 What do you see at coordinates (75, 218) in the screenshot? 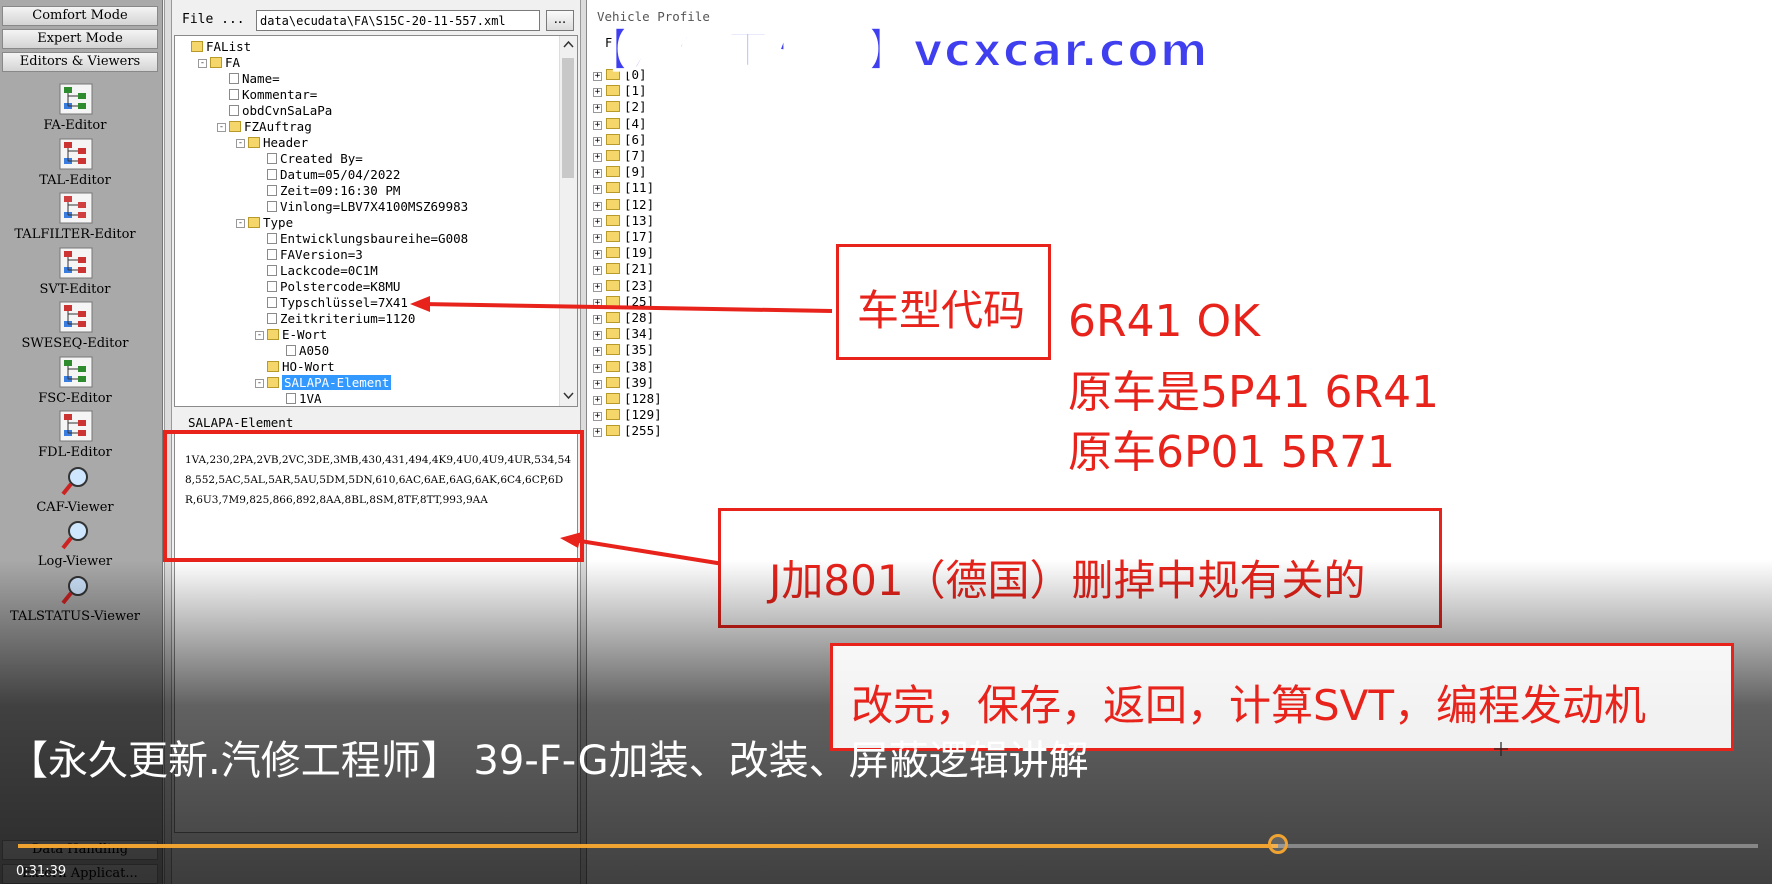
I see `tool-talfilter-editor: TALFILTER-Editor` at bounding box center [75, 218].